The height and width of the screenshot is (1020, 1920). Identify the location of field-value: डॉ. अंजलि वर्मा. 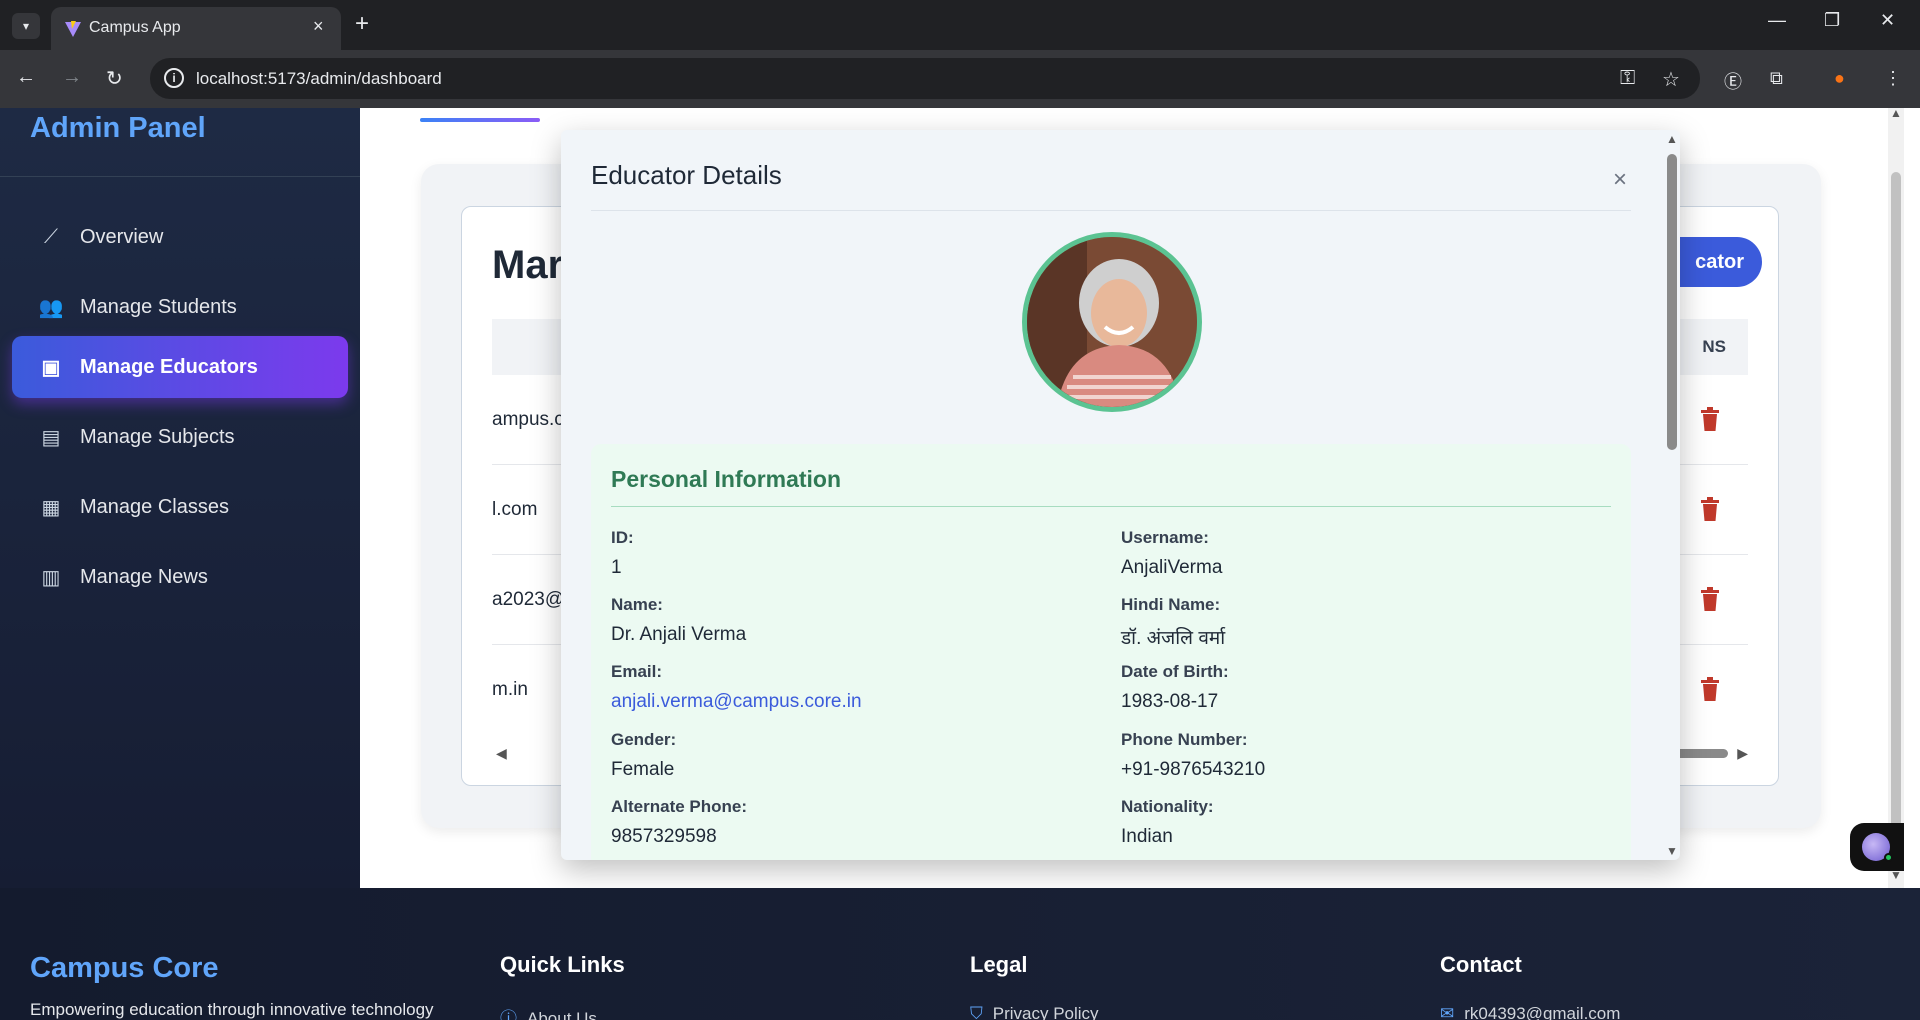
(1173, 638).